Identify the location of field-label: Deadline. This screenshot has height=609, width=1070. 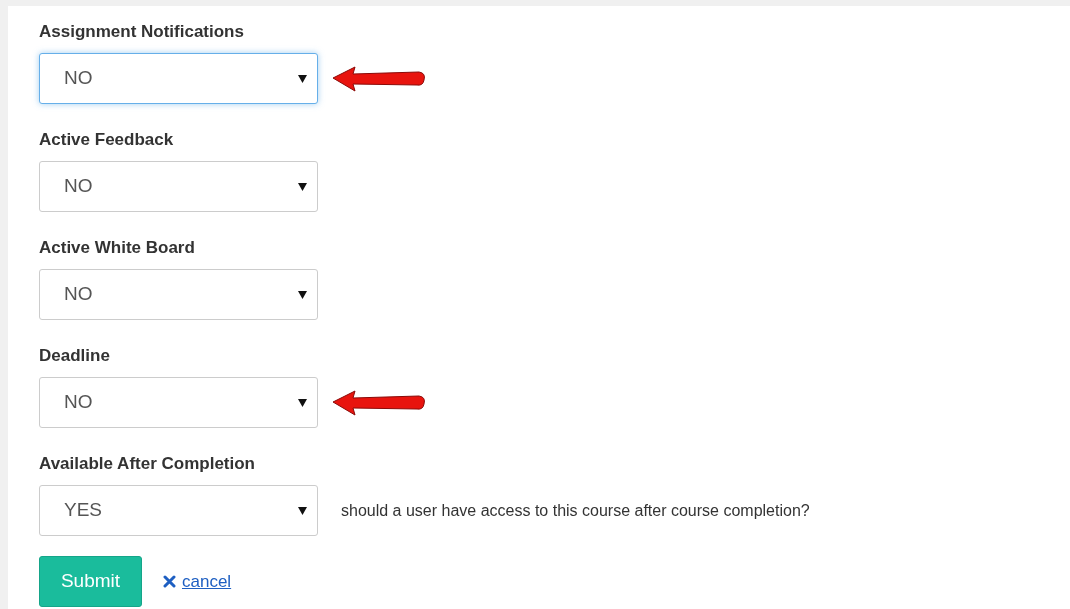
(75, 356).